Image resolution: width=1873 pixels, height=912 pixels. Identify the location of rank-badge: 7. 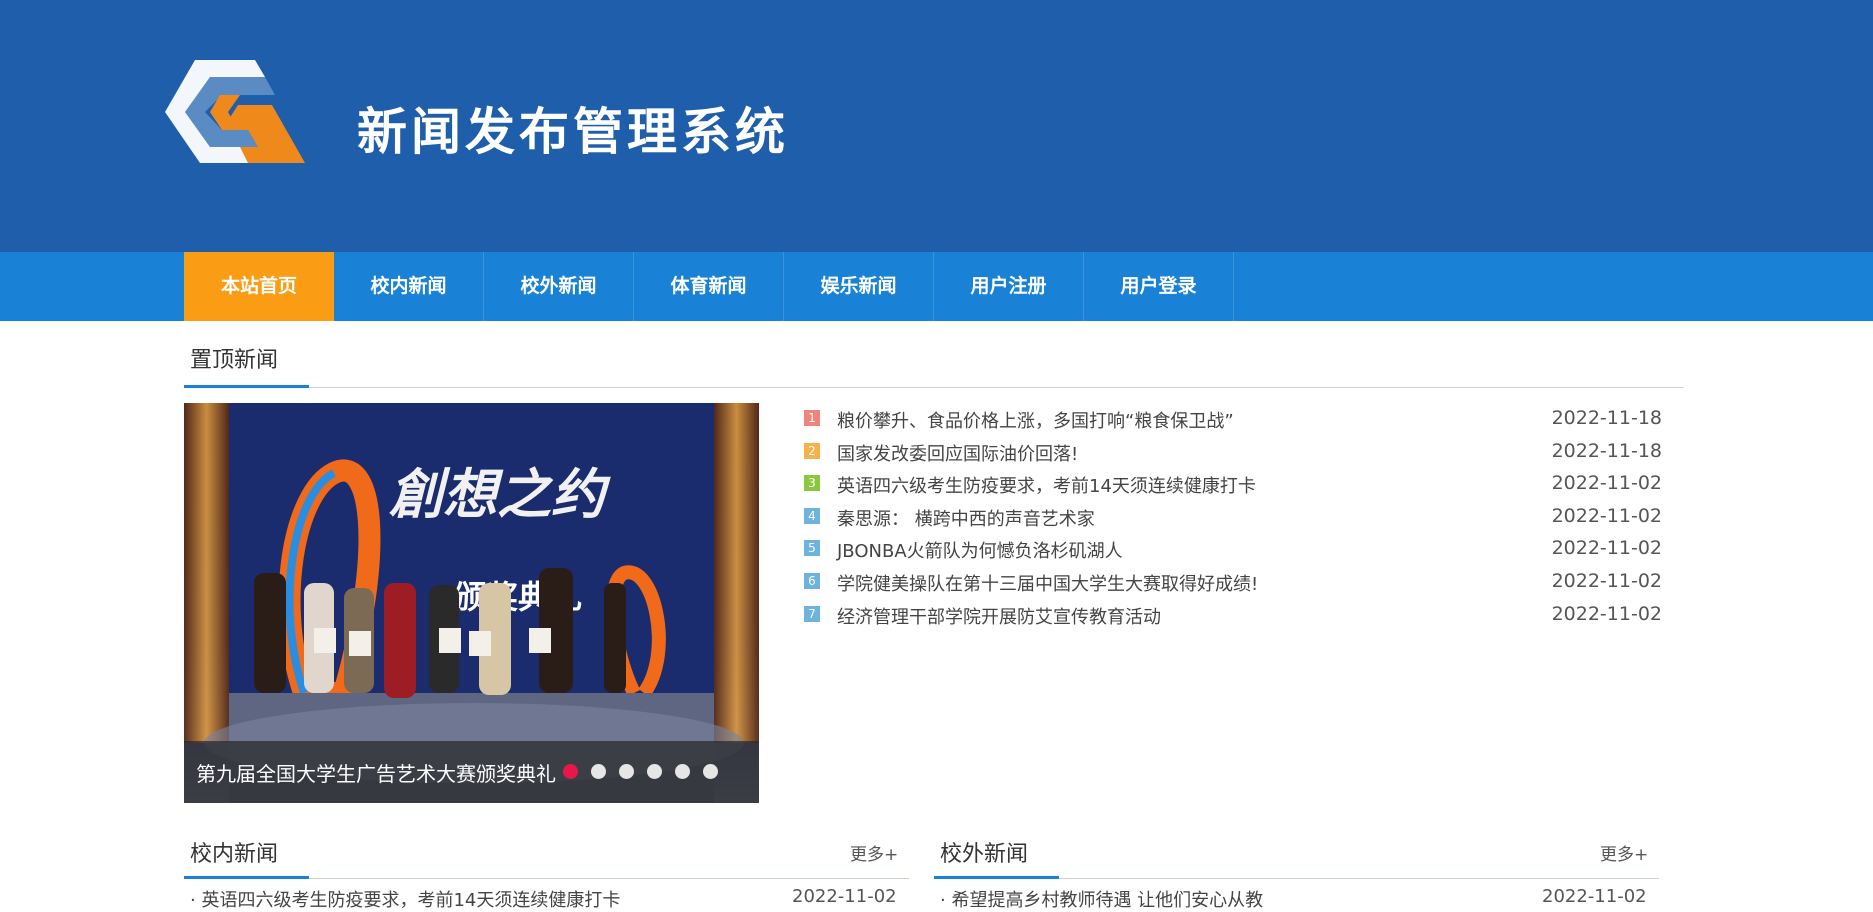
(812, 613).